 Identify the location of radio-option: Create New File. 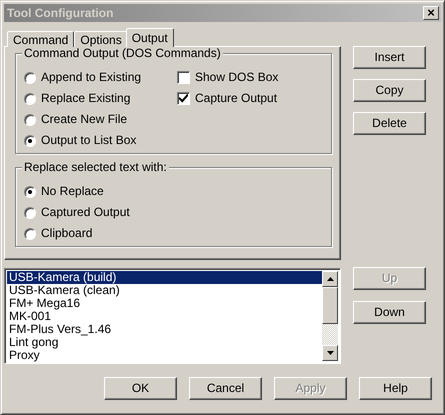
(100, 119).